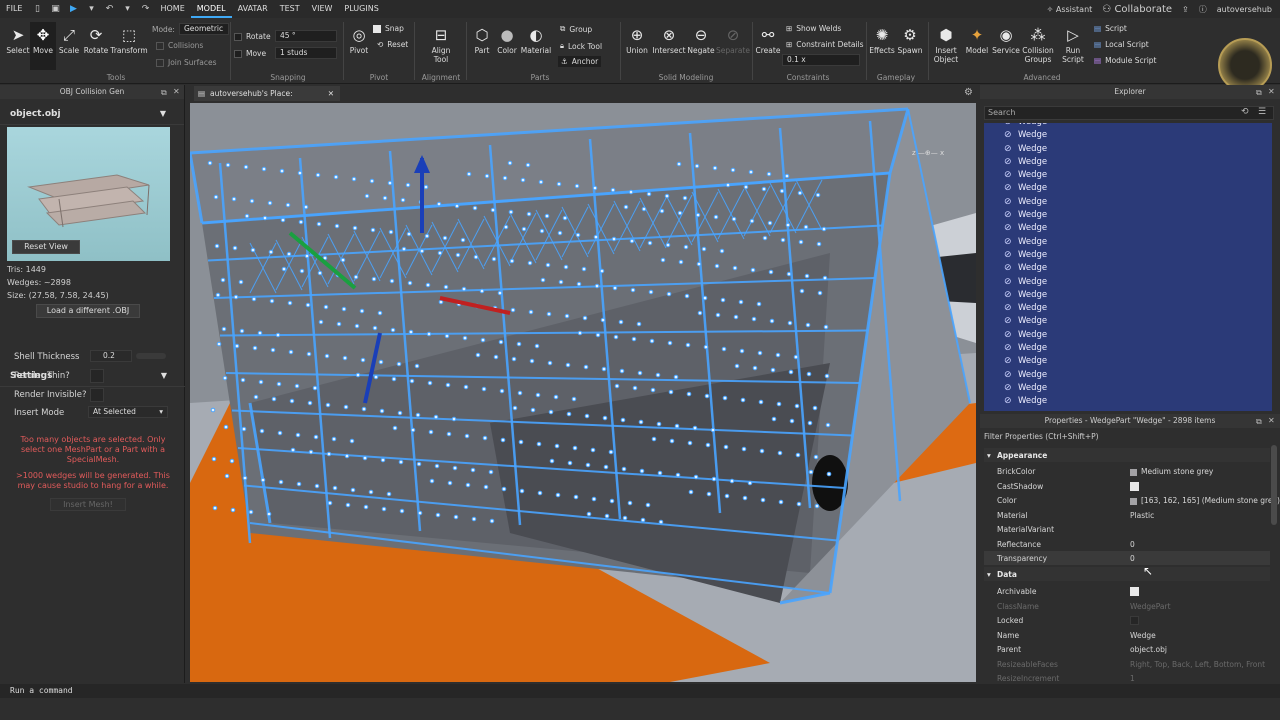  What do you see at coordinates (37, 9) in the screenshot?
I see `new-file-icon: ▯` at bounding box center [37, 9].